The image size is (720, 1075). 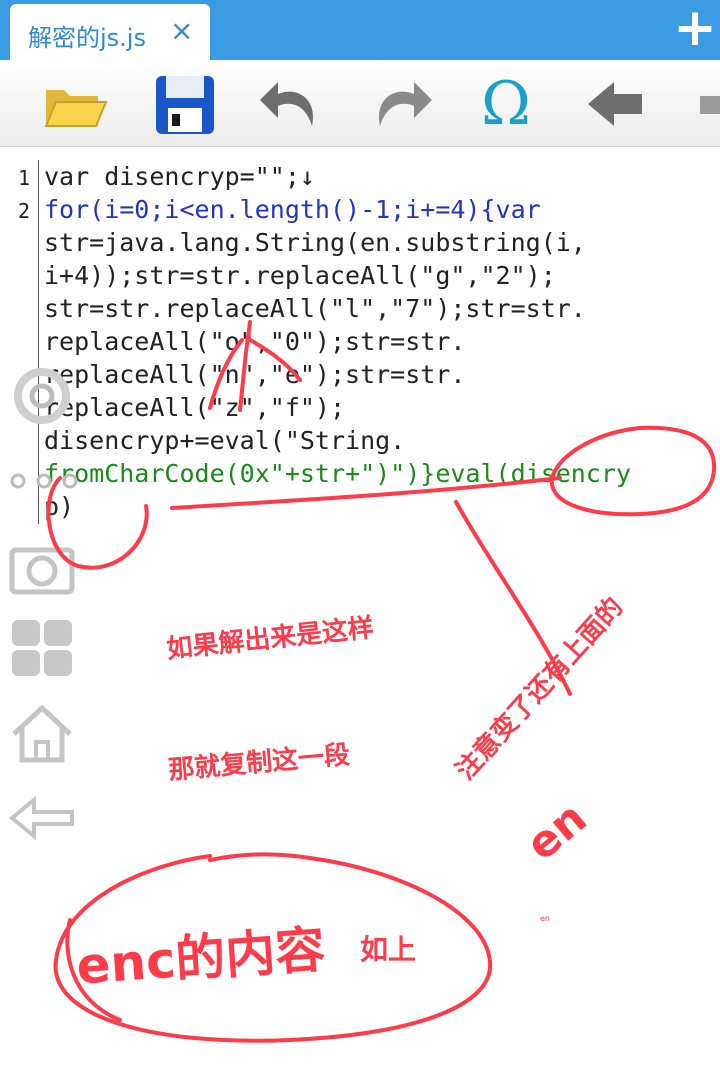 I want to click on annotation-text: 如上, so click(x=388, y=949).